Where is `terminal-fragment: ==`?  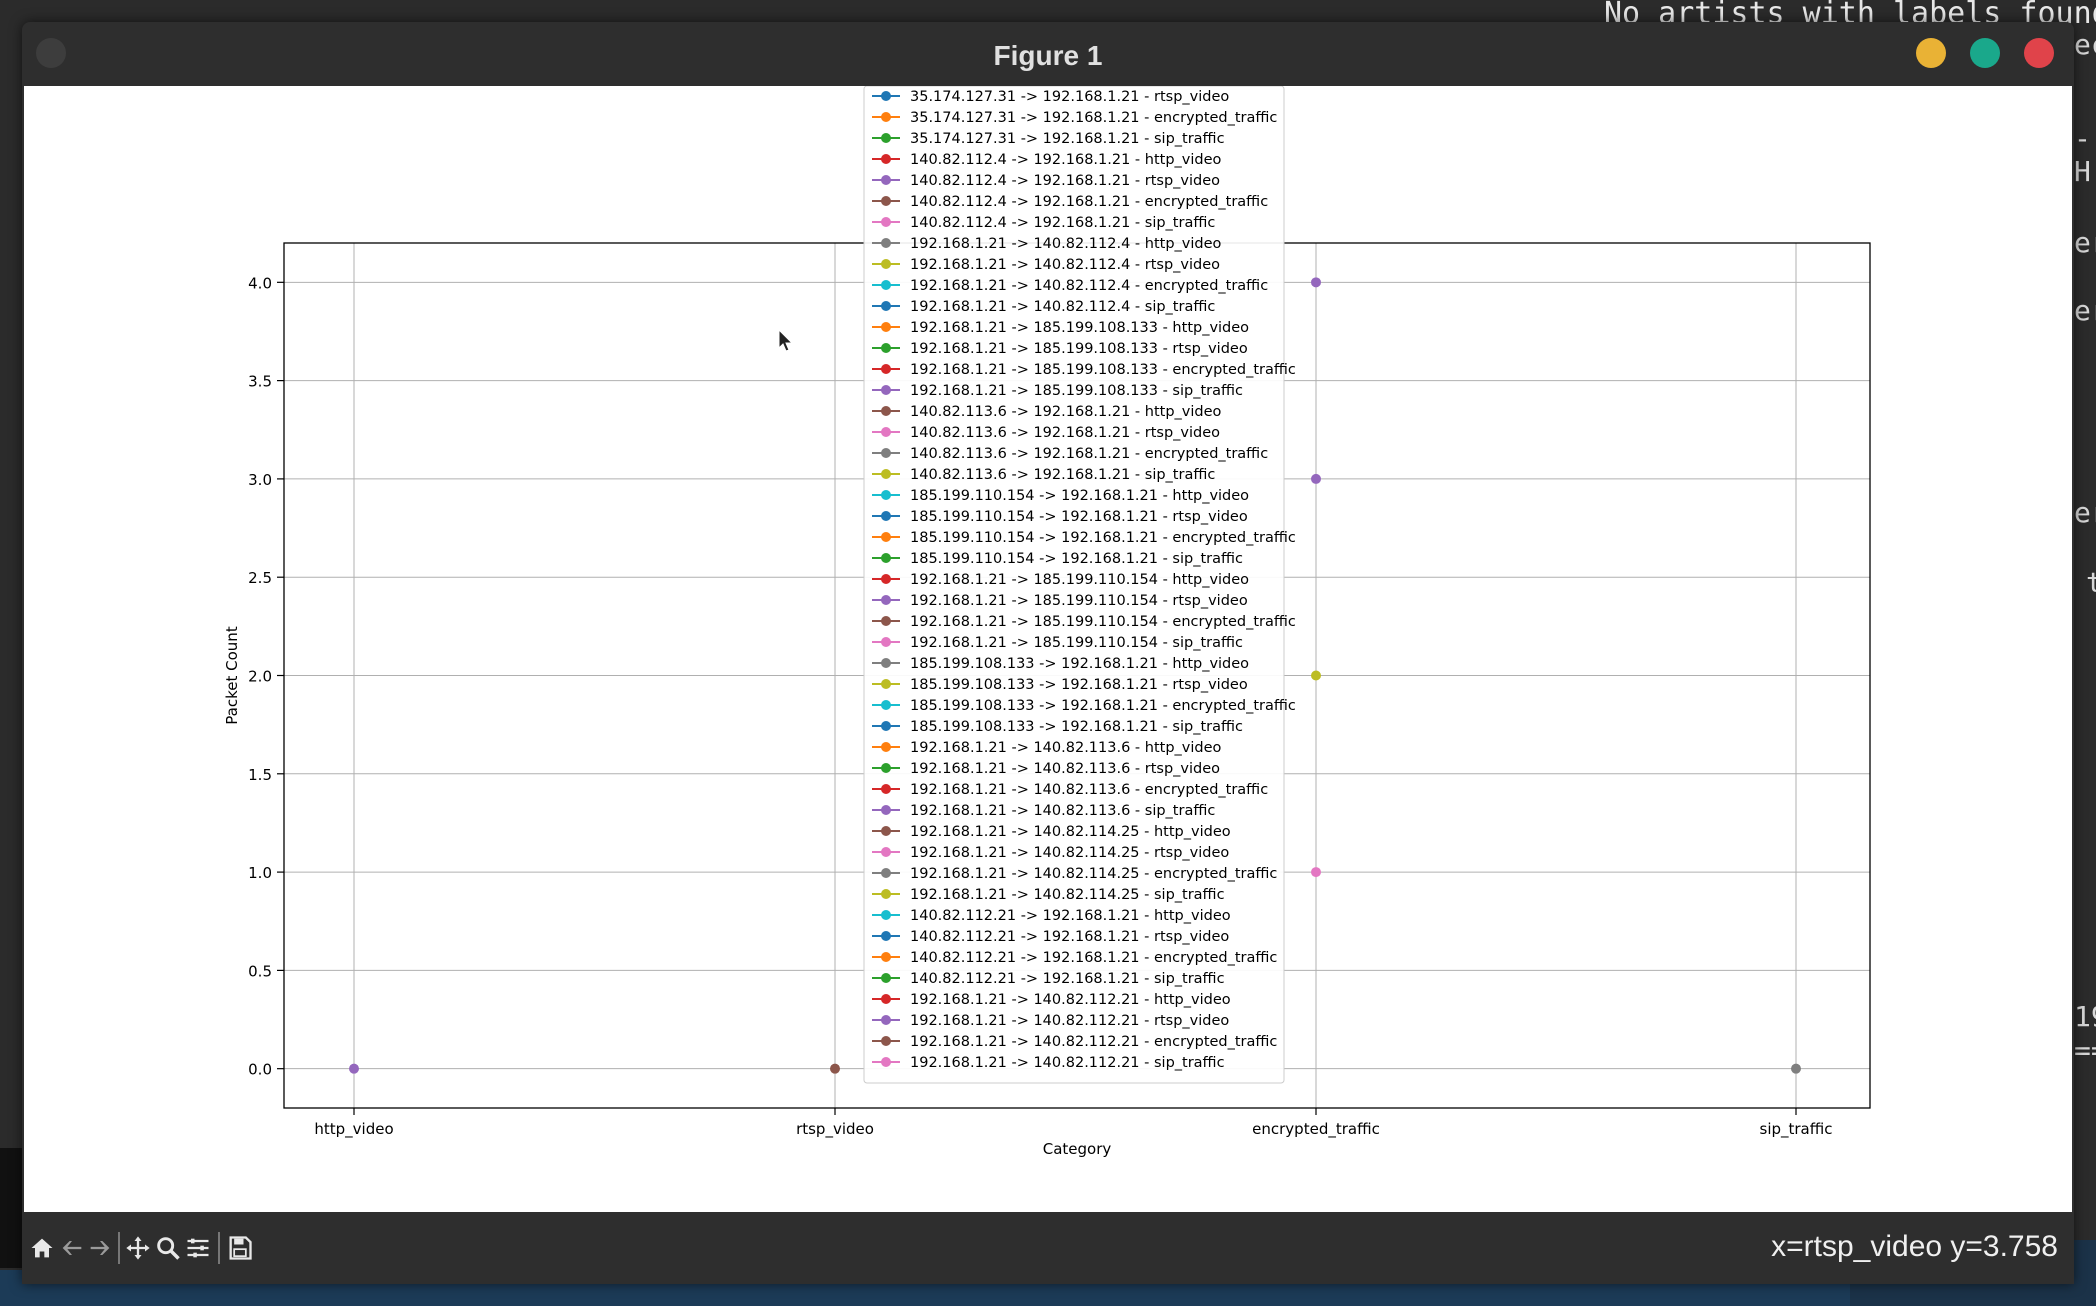 terminal-fragment: == is located at coordinates (2085, 1050).